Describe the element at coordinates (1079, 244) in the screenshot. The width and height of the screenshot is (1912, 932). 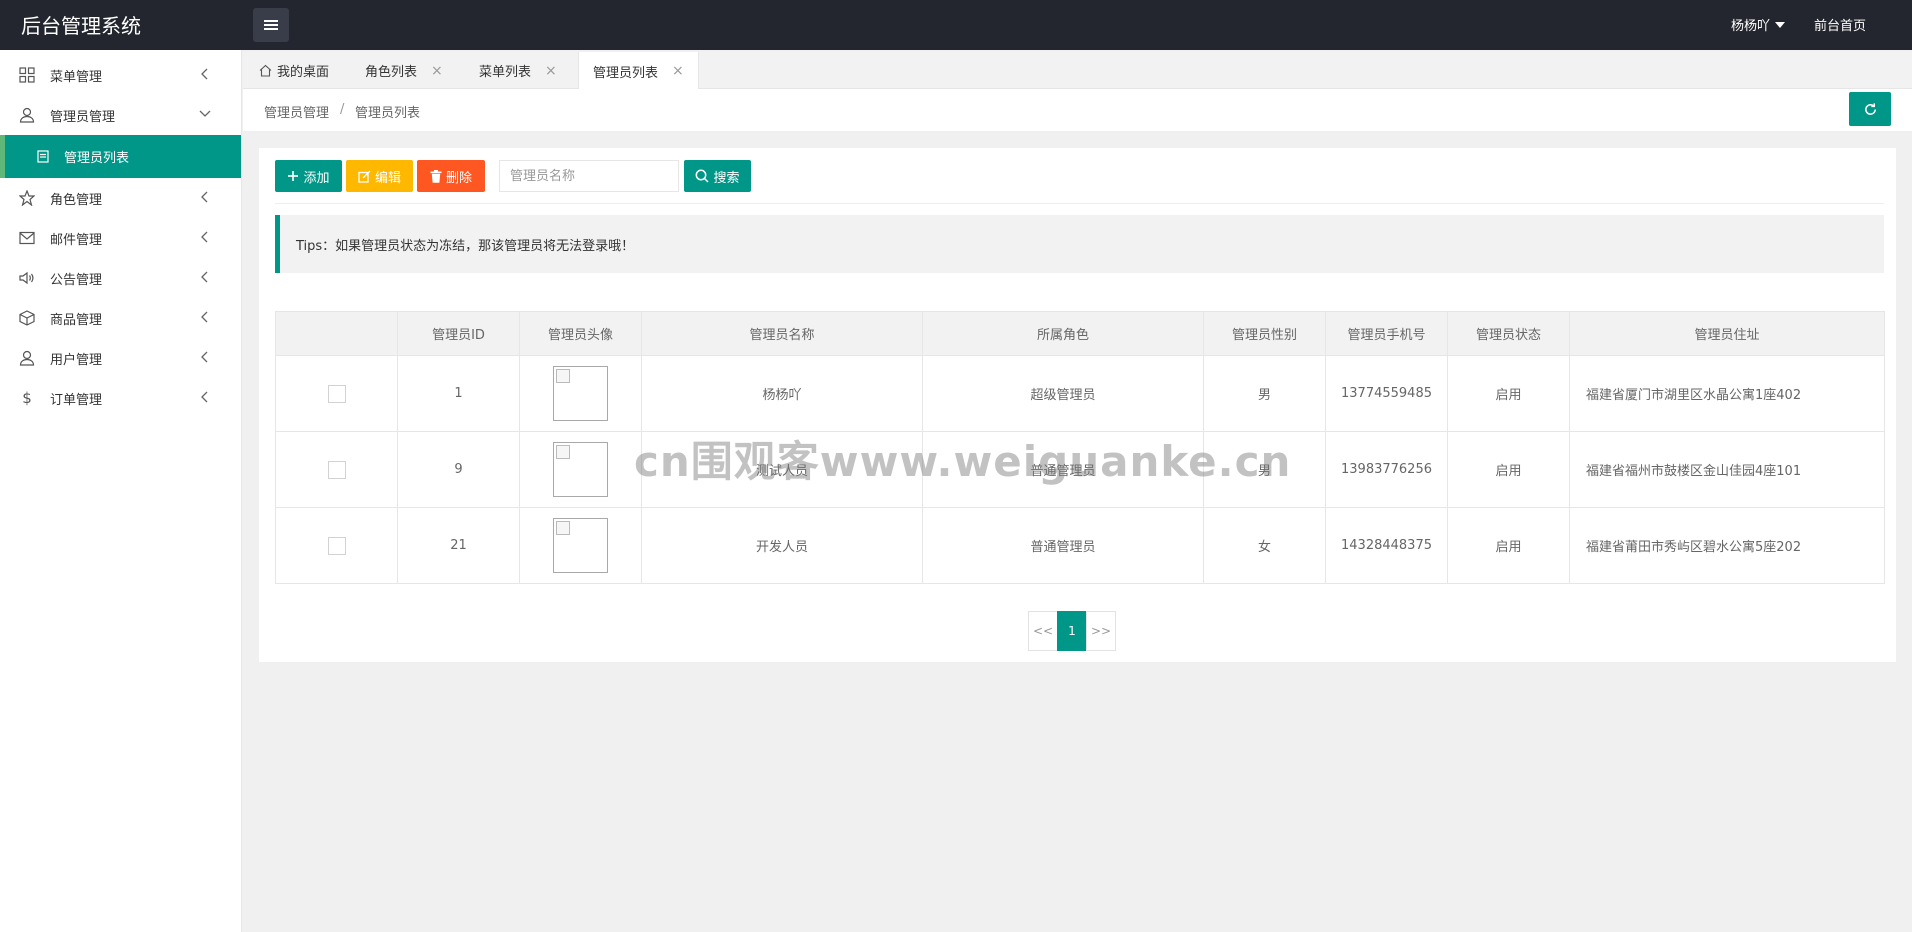
I see `tips-banner: Tips：如果管理员状态为冻结，那该管理员将无法登录哦！` at that location.